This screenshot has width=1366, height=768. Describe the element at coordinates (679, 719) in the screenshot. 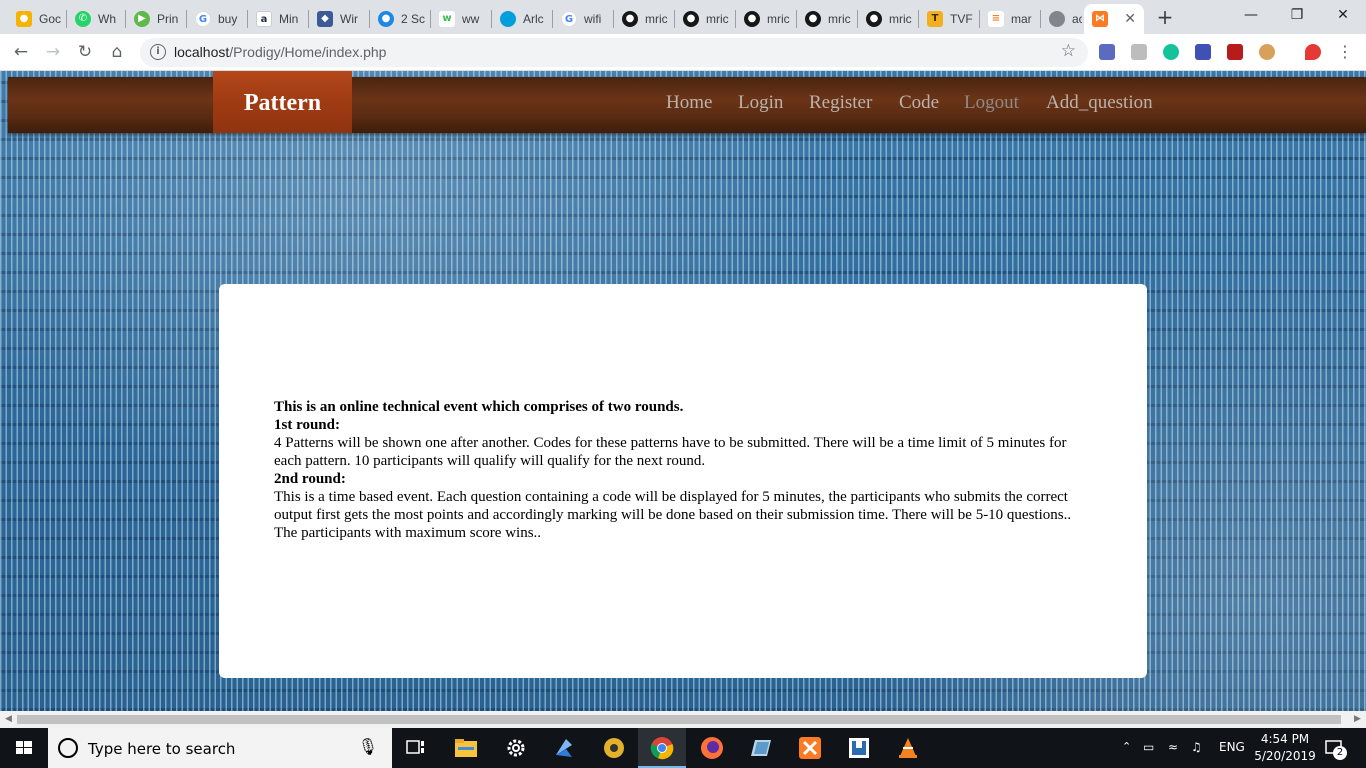

I see `scrollbar-thumb` at that location.